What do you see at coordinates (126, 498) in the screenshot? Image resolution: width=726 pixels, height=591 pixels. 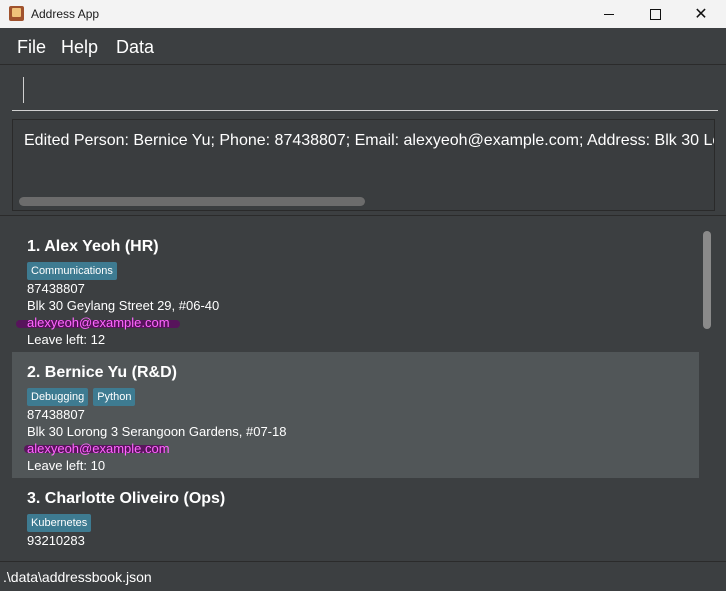 I see `person-name: 3. Charlotte Oliveiro (Ops)` at bounding box center [126, 498].